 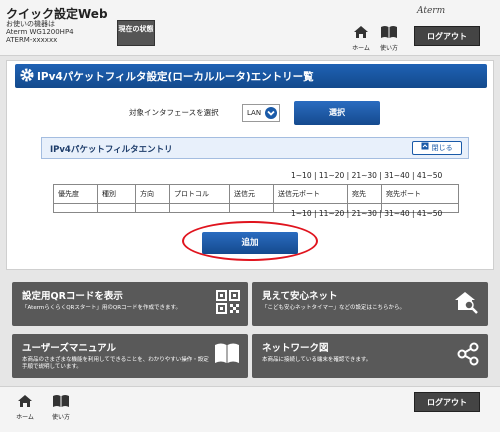 I want to click on entries-section-header: IPv4パケットフィルタエントリ 閉じる, so click(x=255, y=148).